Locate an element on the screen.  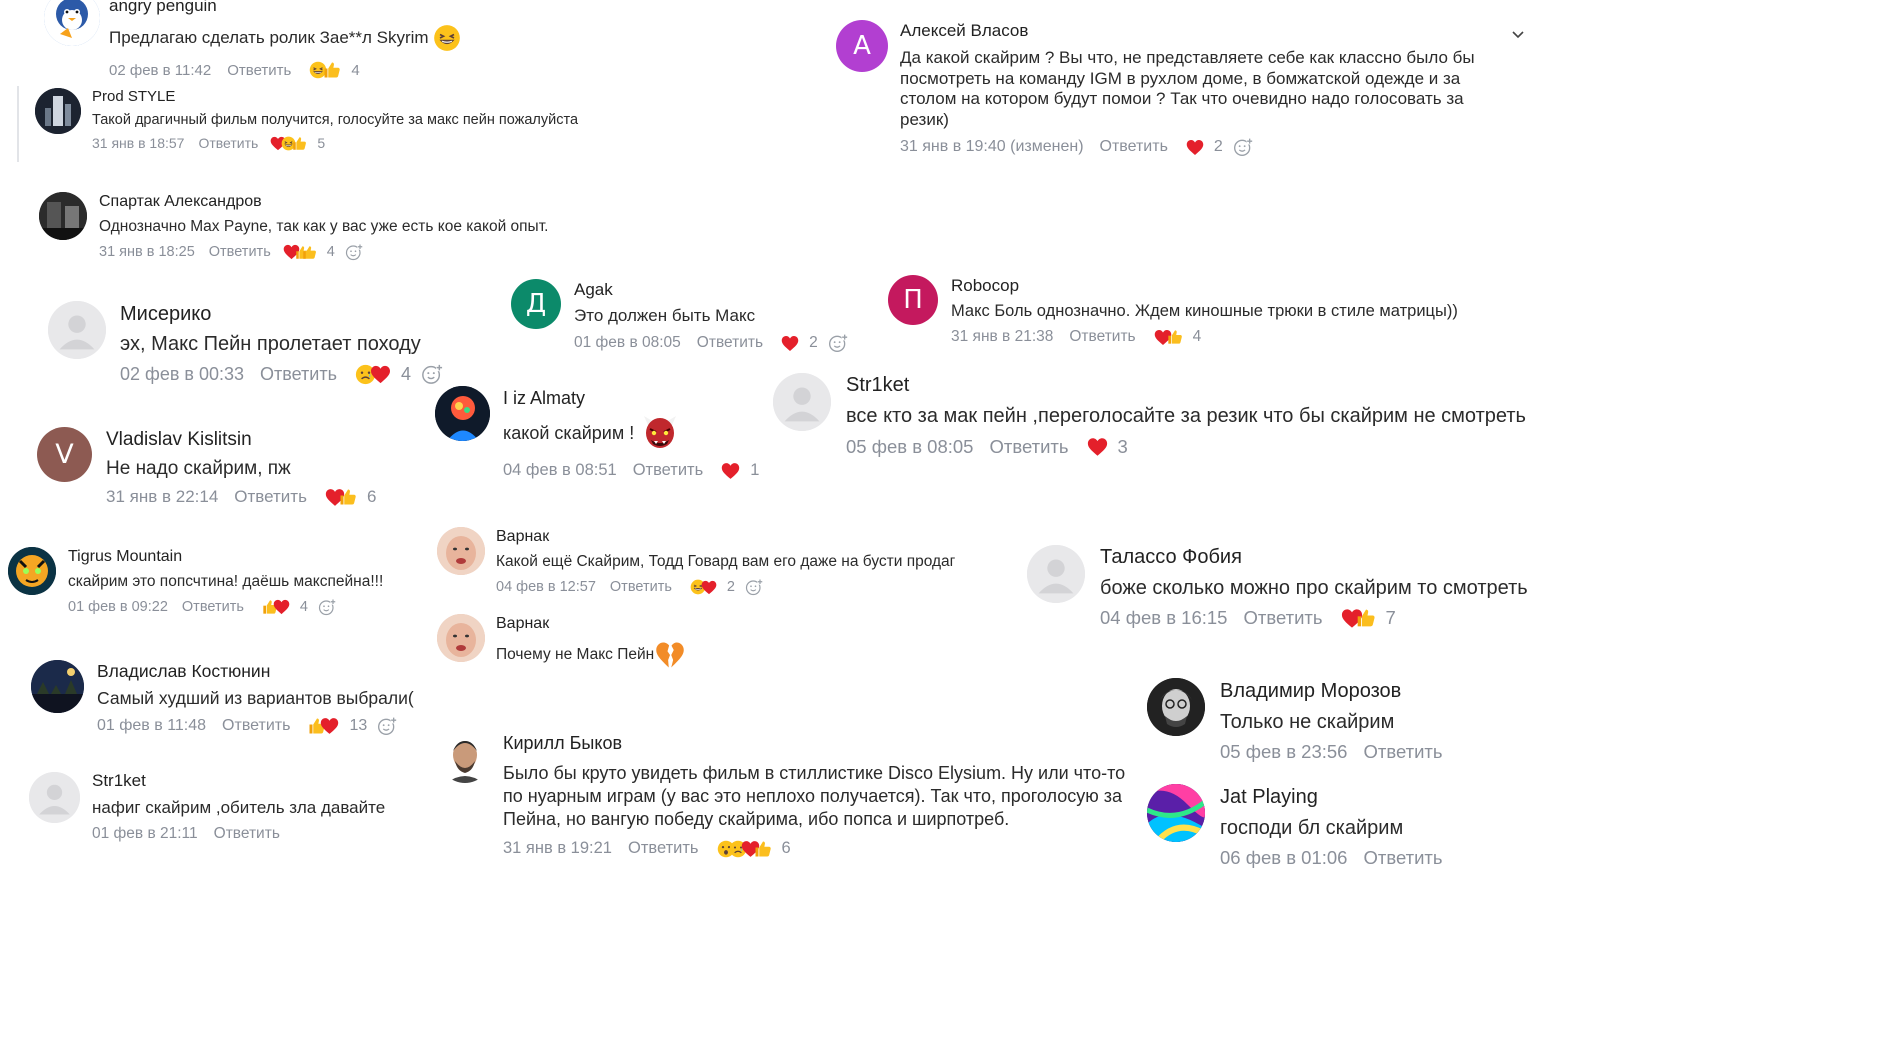
comment-meta: 01 фев в 21:11 Ответить is located at coordinates (186, 834).